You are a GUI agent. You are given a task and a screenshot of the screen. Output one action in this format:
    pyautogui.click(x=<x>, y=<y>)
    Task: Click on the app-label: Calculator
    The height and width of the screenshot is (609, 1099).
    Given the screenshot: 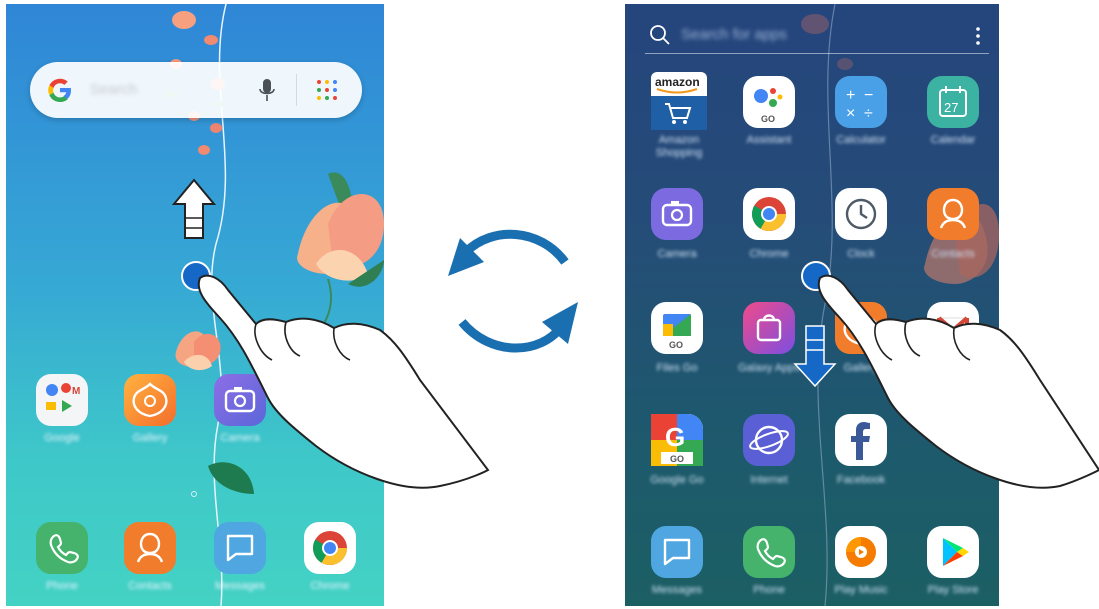 What is the action you would take?
    pyautogui.click(x=861, y=140)
    